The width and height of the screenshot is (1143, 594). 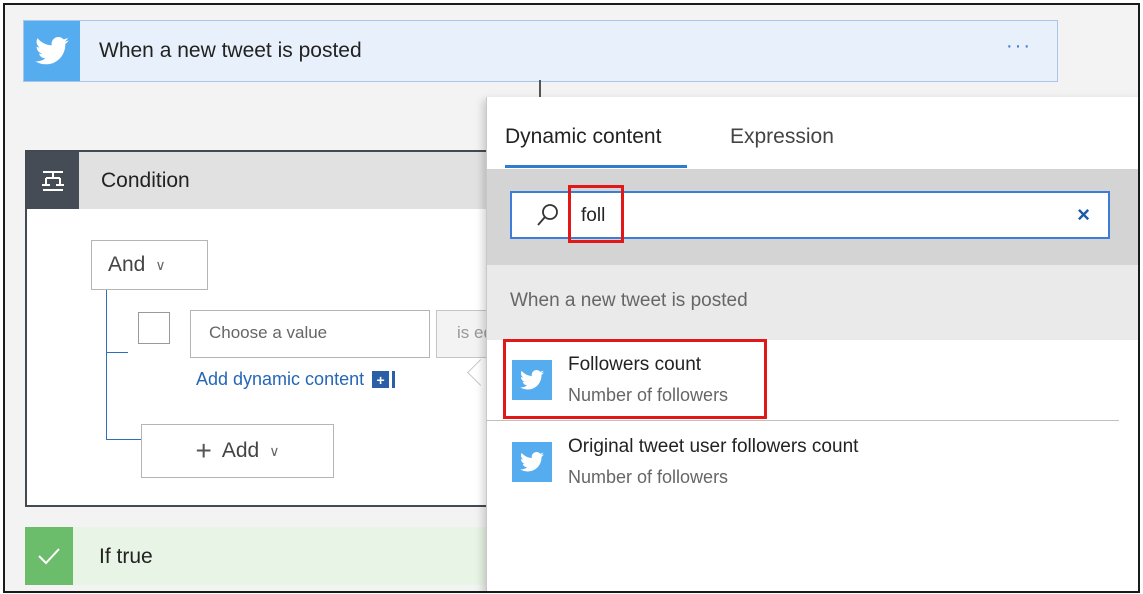 What do you see at coordinates (583, 137) in the screenshot?
I see `tab-dynamic-content: Dynamic content` at bounding box center [583, 137].